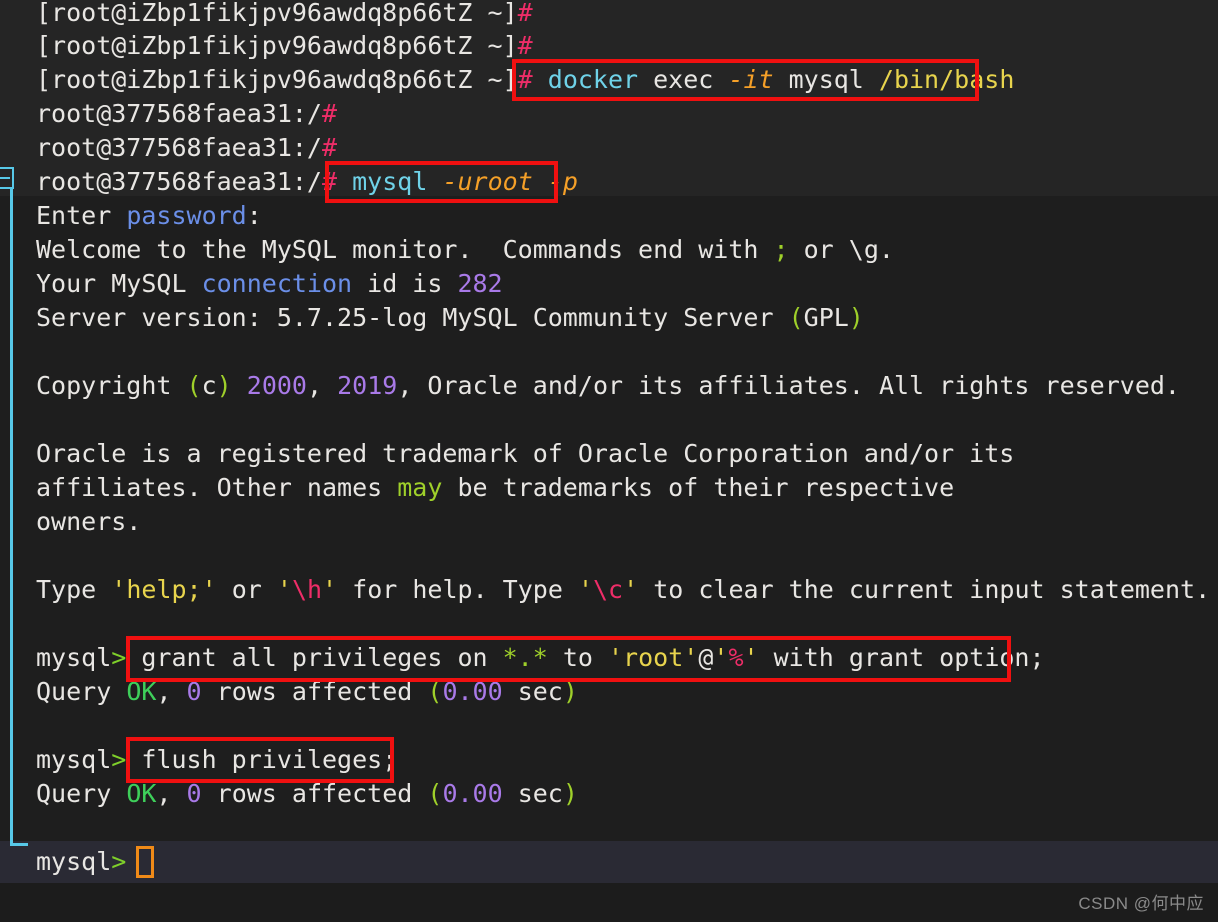 Image resolution: width=1218 pixels, height=922 pixels. What do you see at coordinates (826, 79) in the screenshot?
I see `docker-container-name: mysql` at bounding box center [826, 79].